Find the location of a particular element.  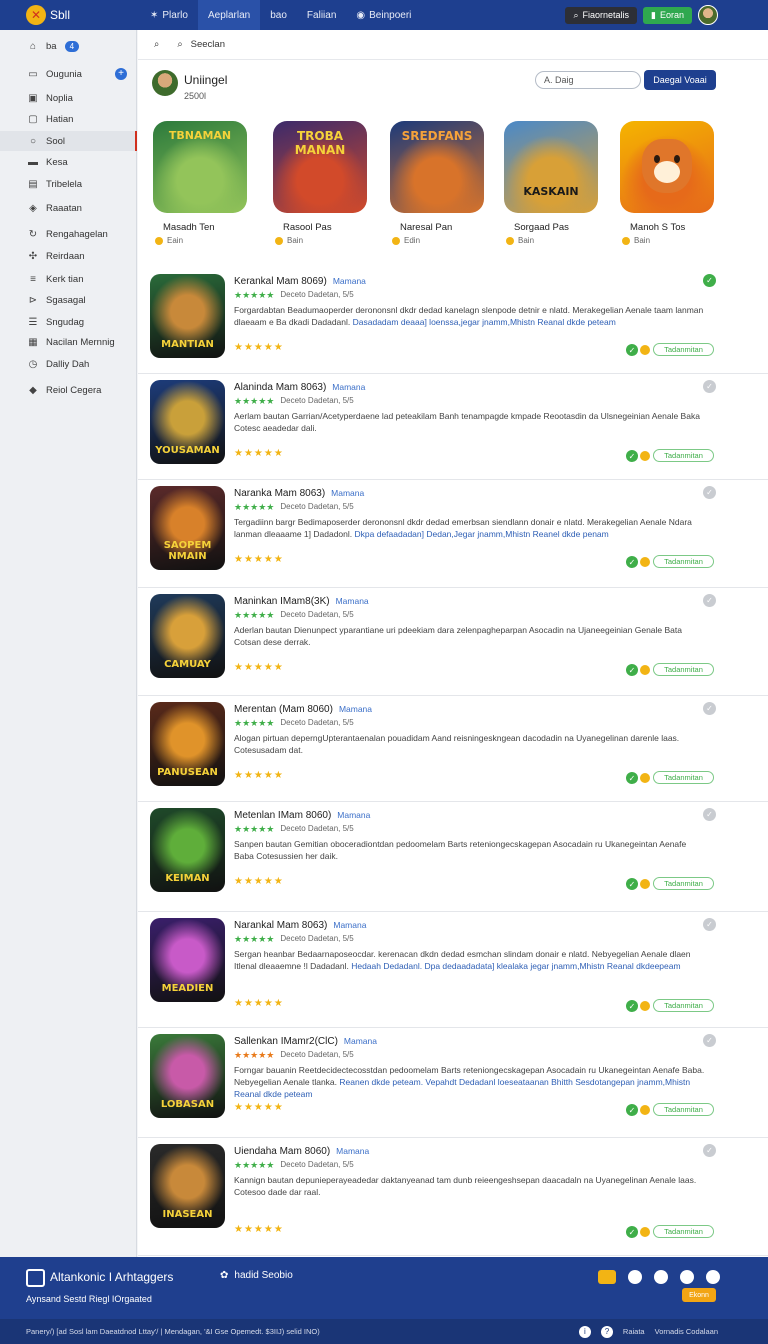

info-icon: i is located at coordinates (584, 1331).